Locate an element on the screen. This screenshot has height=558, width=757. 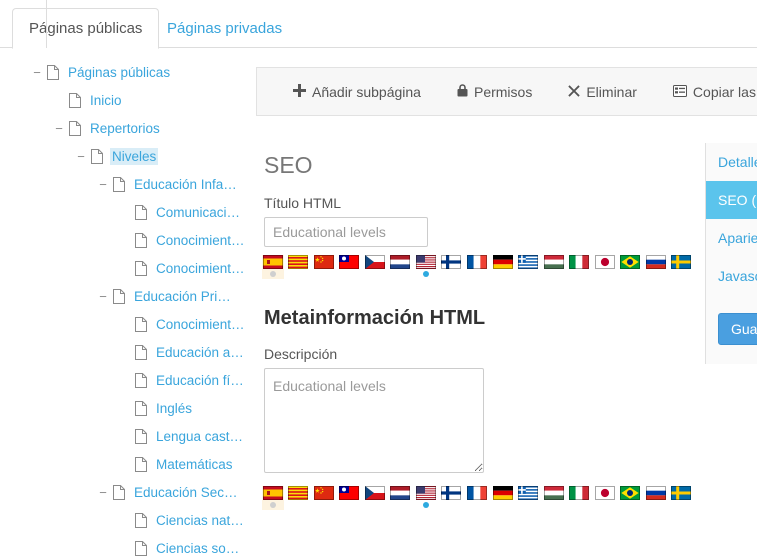
tree-node-label: Repertorios is located at coordinates (125, 128).